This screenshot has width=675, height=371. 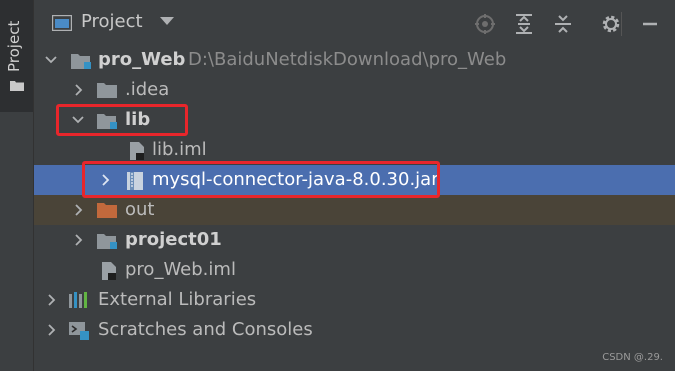 What do you see at coordinates (354, 210) in the screenshot?
I see `tree-node-out: out` at bounding box center [354, 210].